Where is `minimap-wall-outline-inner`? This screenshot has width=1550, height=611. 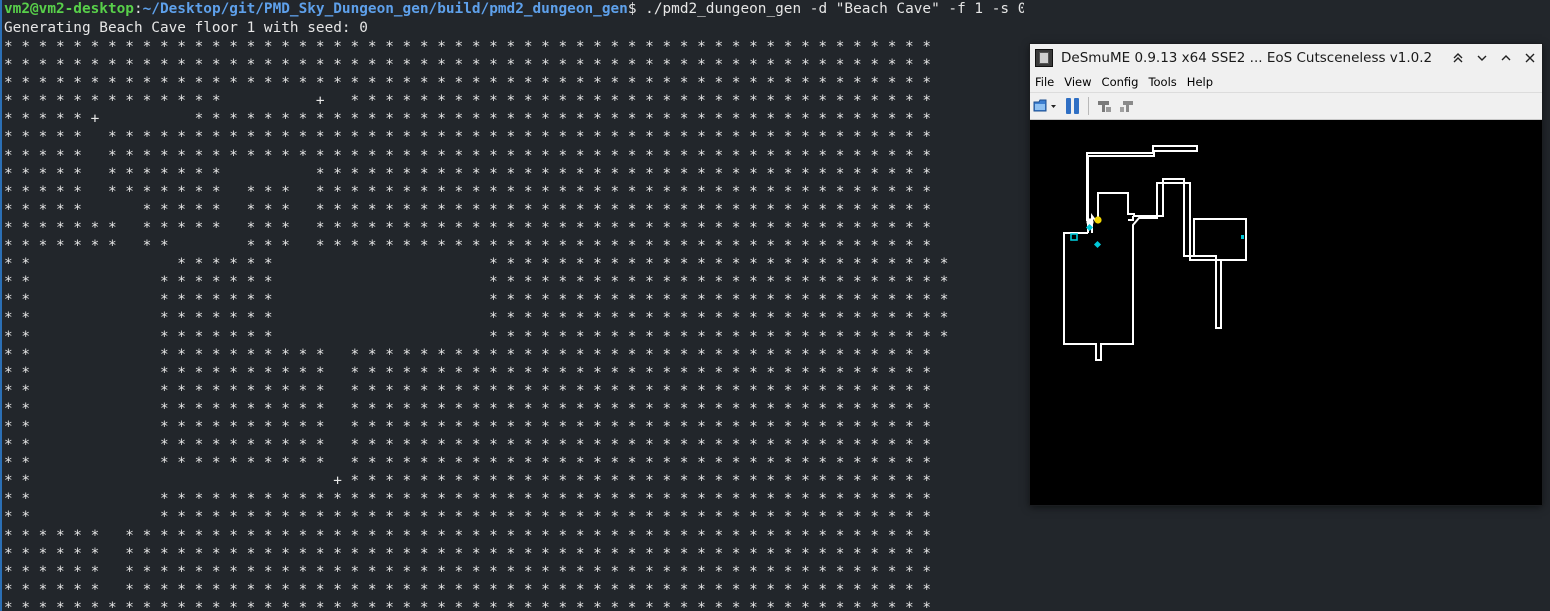 minimap-wall-outline-inner is located at coordinates (1131, 218).